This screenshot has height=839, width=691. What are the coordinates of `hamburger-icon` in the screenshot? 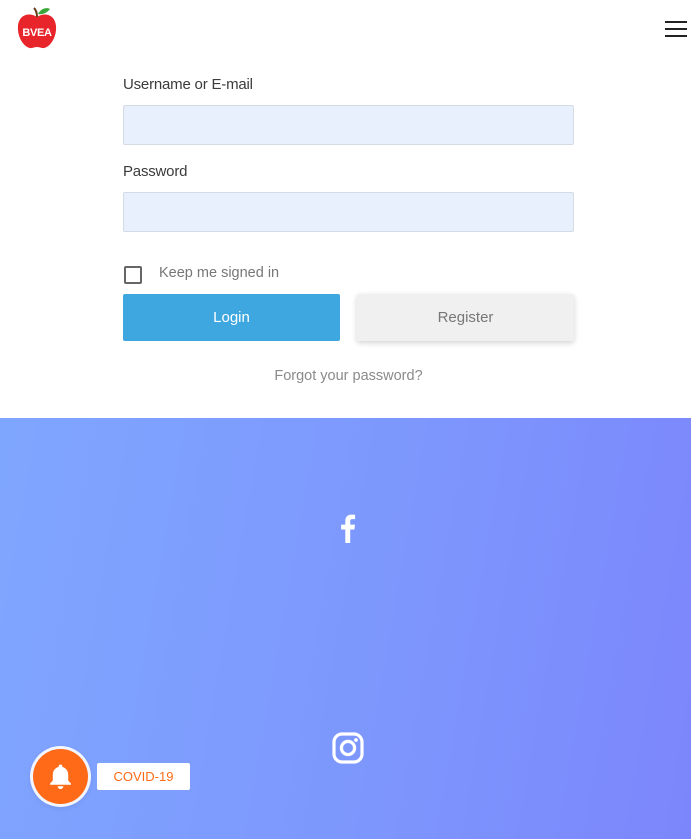 It's located at (676, 22).